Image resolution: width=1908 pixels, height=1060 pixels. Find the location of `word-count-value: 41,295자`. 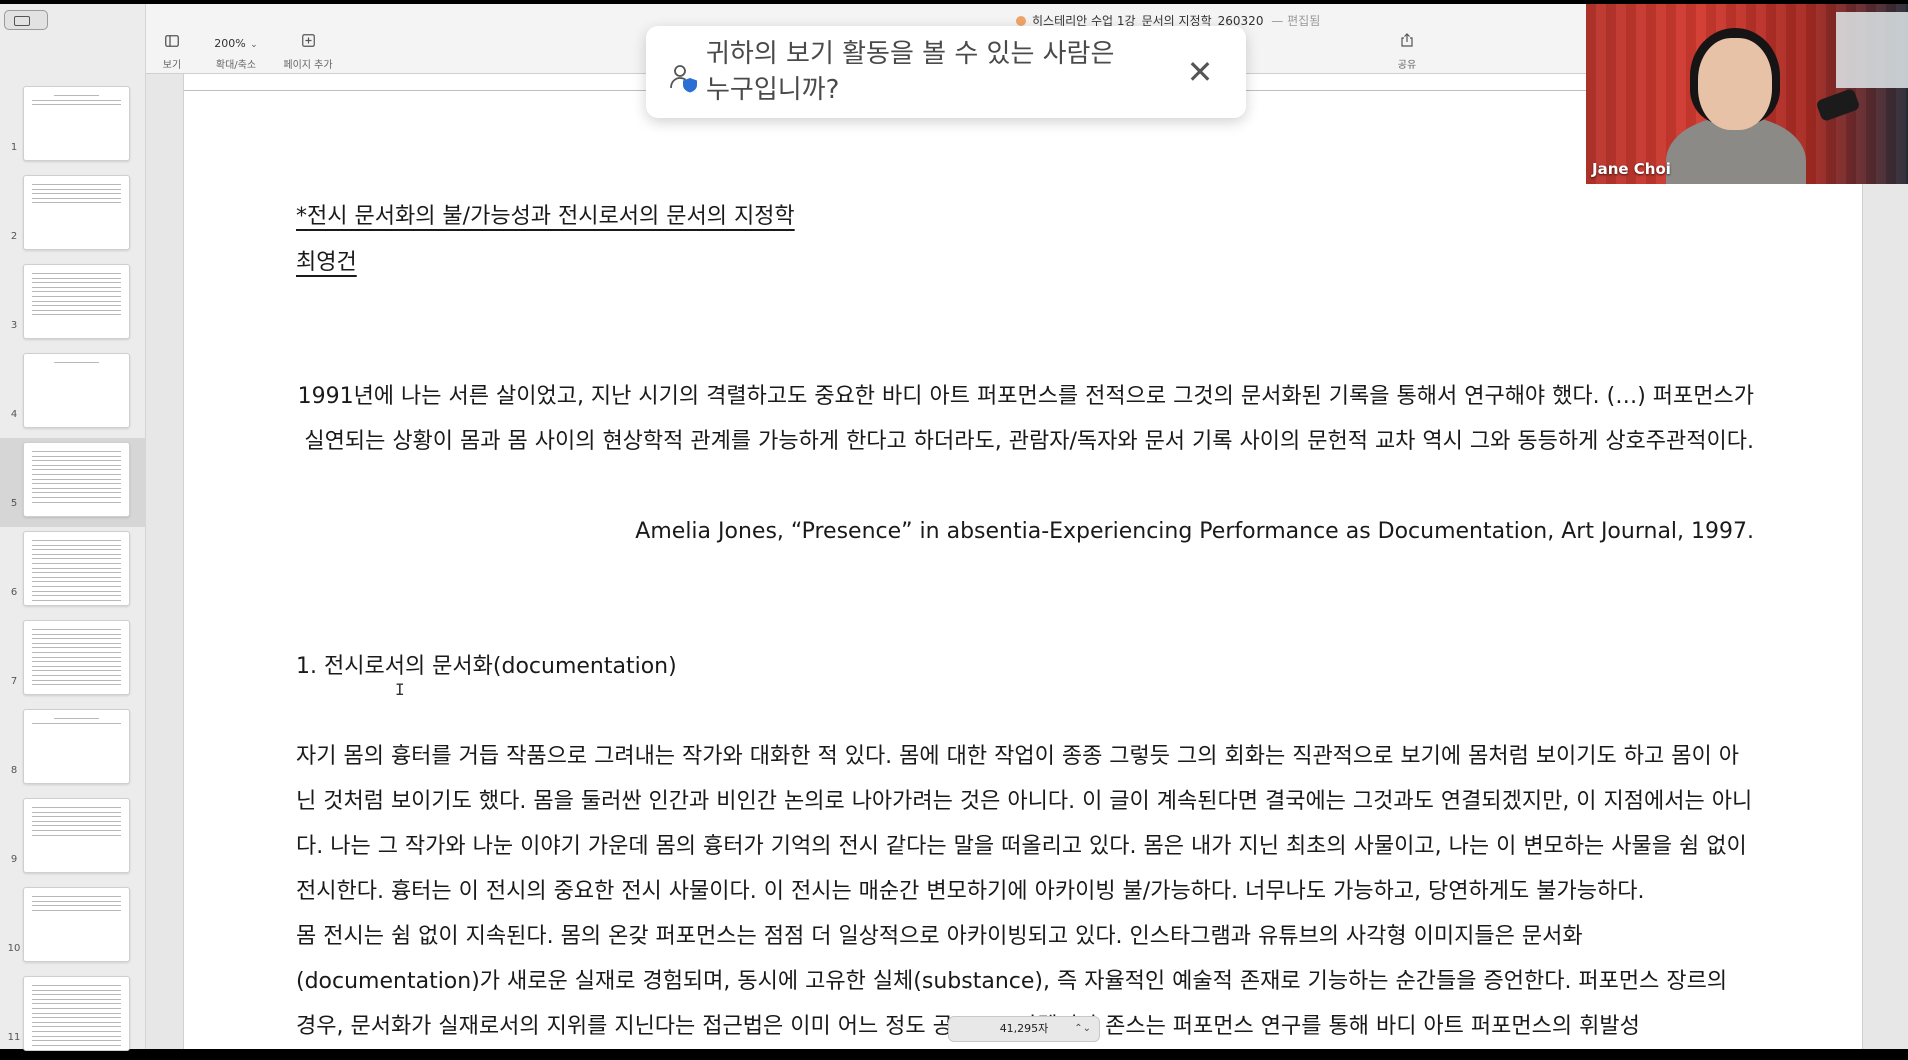

word-count-value: 41,295자 is located at coordinates (1024, 1028).